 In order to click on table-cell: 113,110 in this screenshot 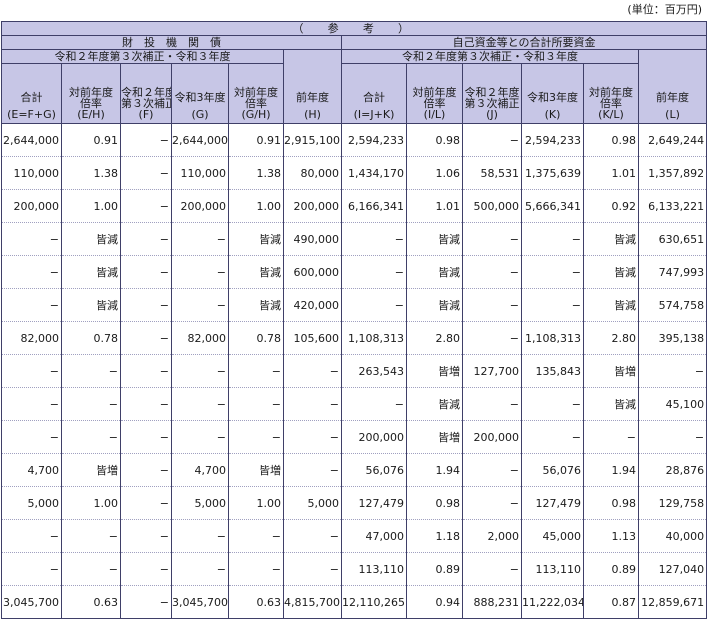, I will do `click(552, 569)`.